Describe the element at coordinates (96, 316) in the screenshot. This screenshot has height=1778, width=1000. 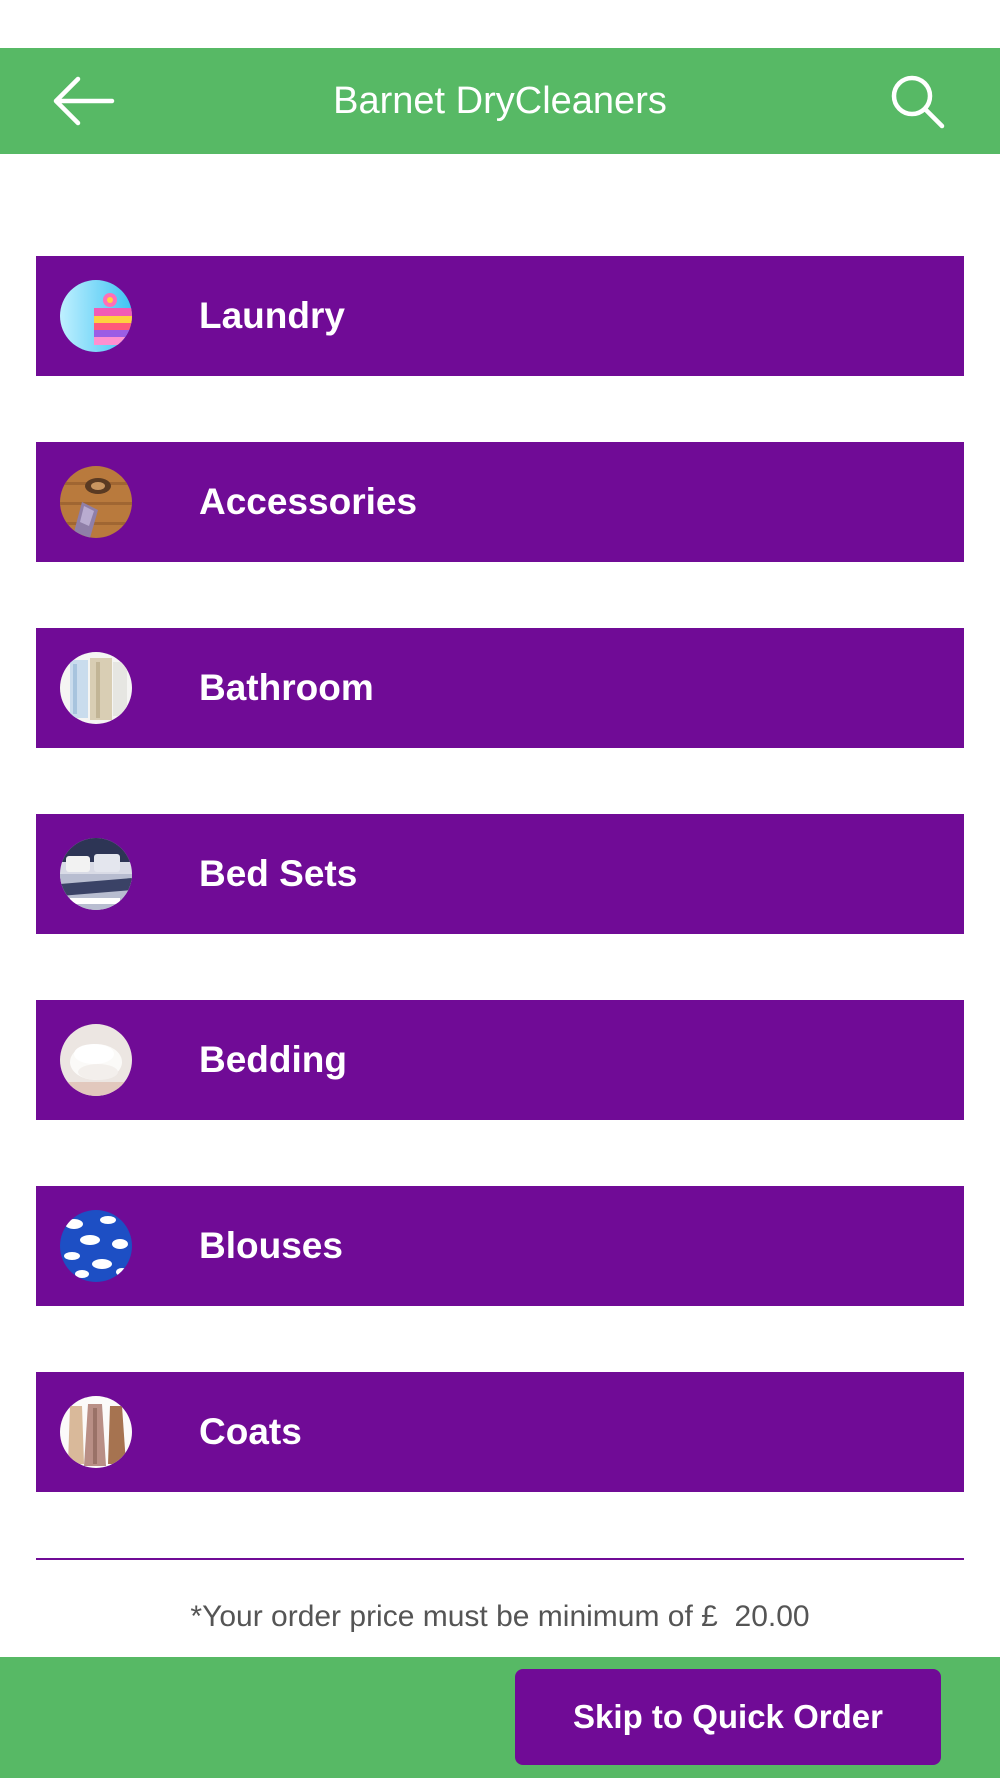
I see `laundry-thumbnail` at that location.